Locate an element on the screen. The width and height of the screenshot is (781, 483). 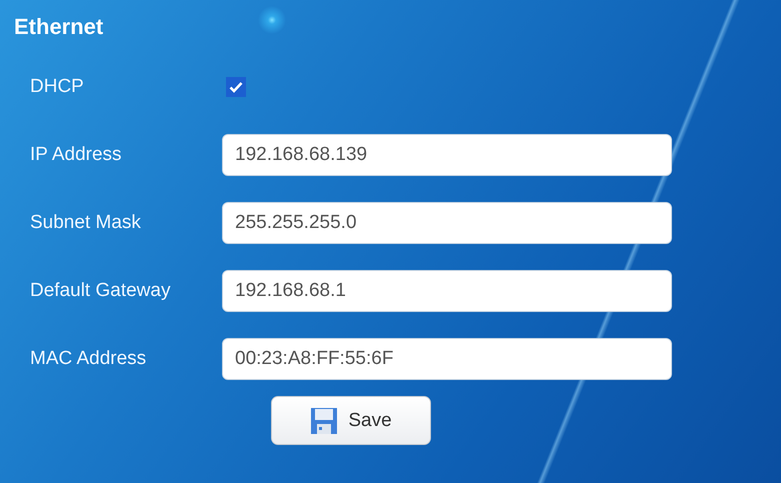
input-field: 00:23:A8:FF:55:6F is located at coordinates (447, 359).